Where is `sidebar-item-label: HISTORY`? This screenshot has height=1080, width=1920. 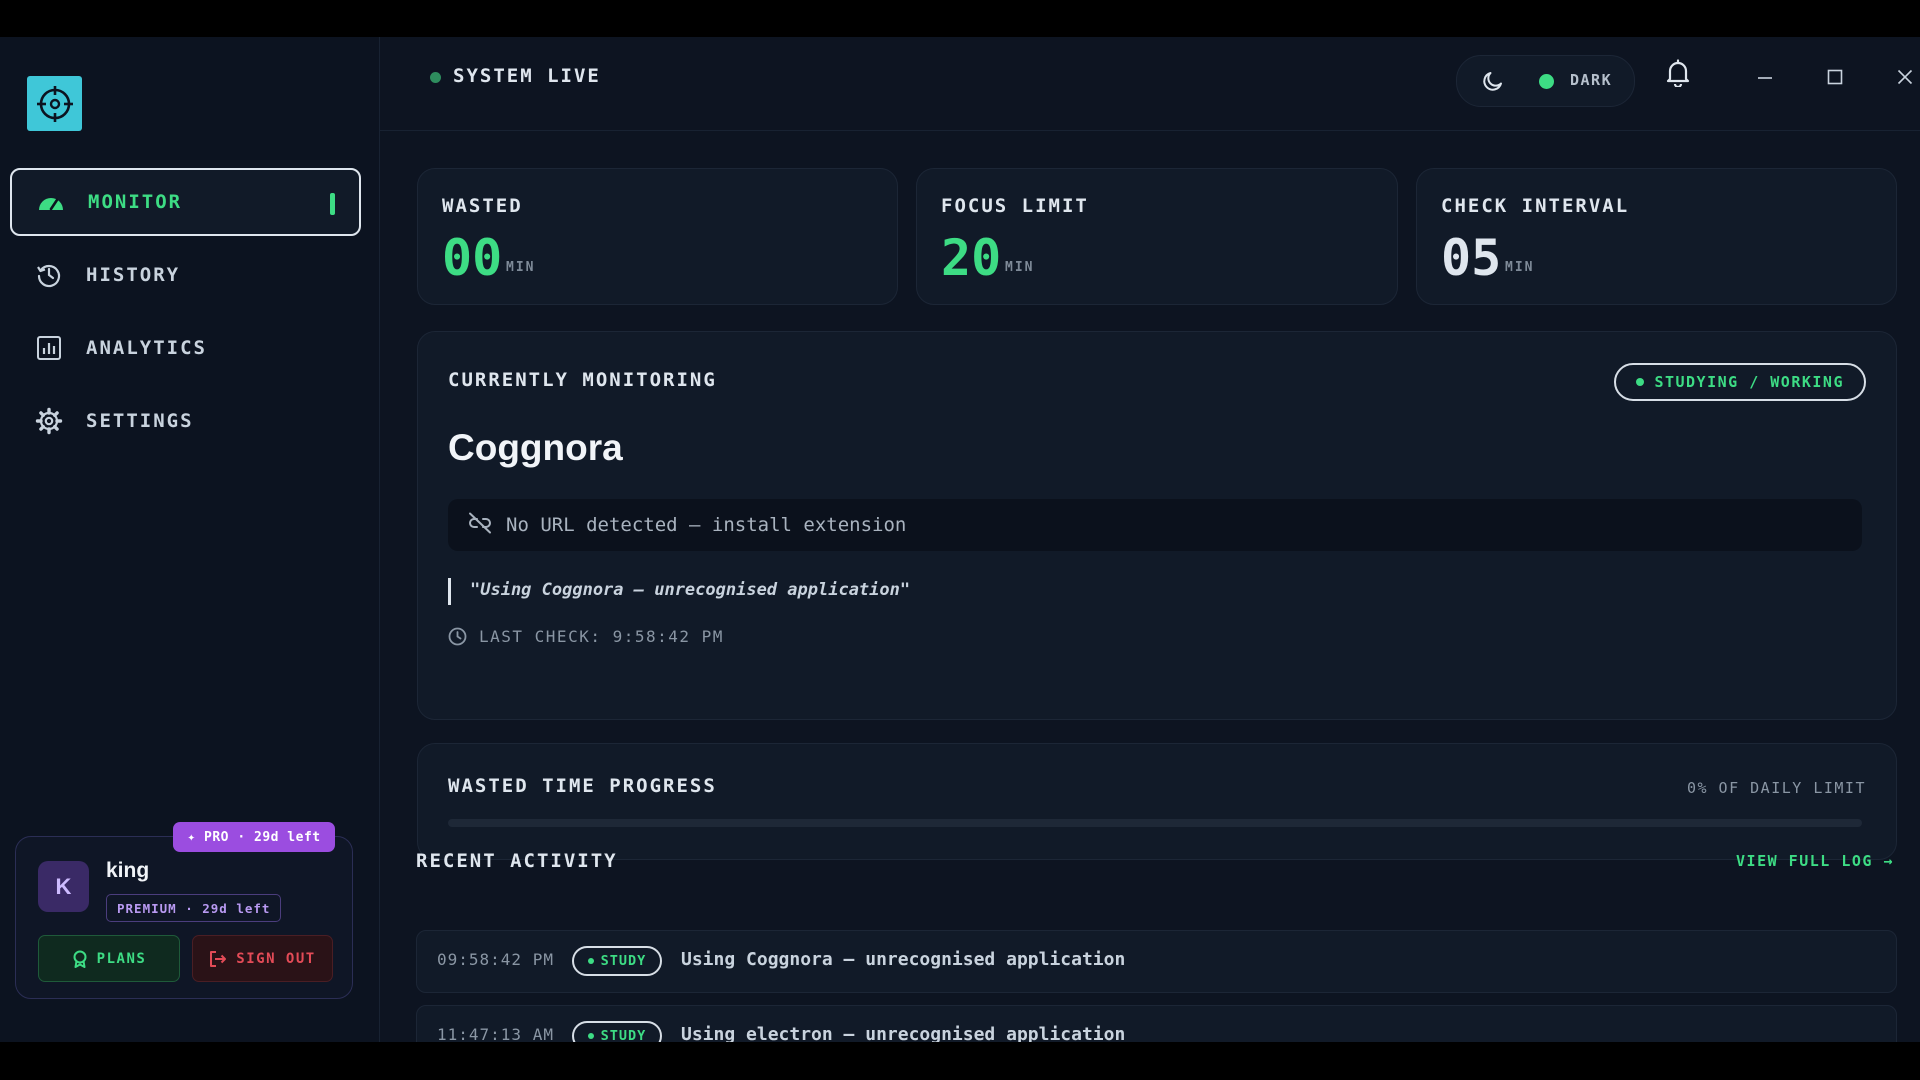 sidebar-item-label: HISTORY is located at coordinates (133, 275).